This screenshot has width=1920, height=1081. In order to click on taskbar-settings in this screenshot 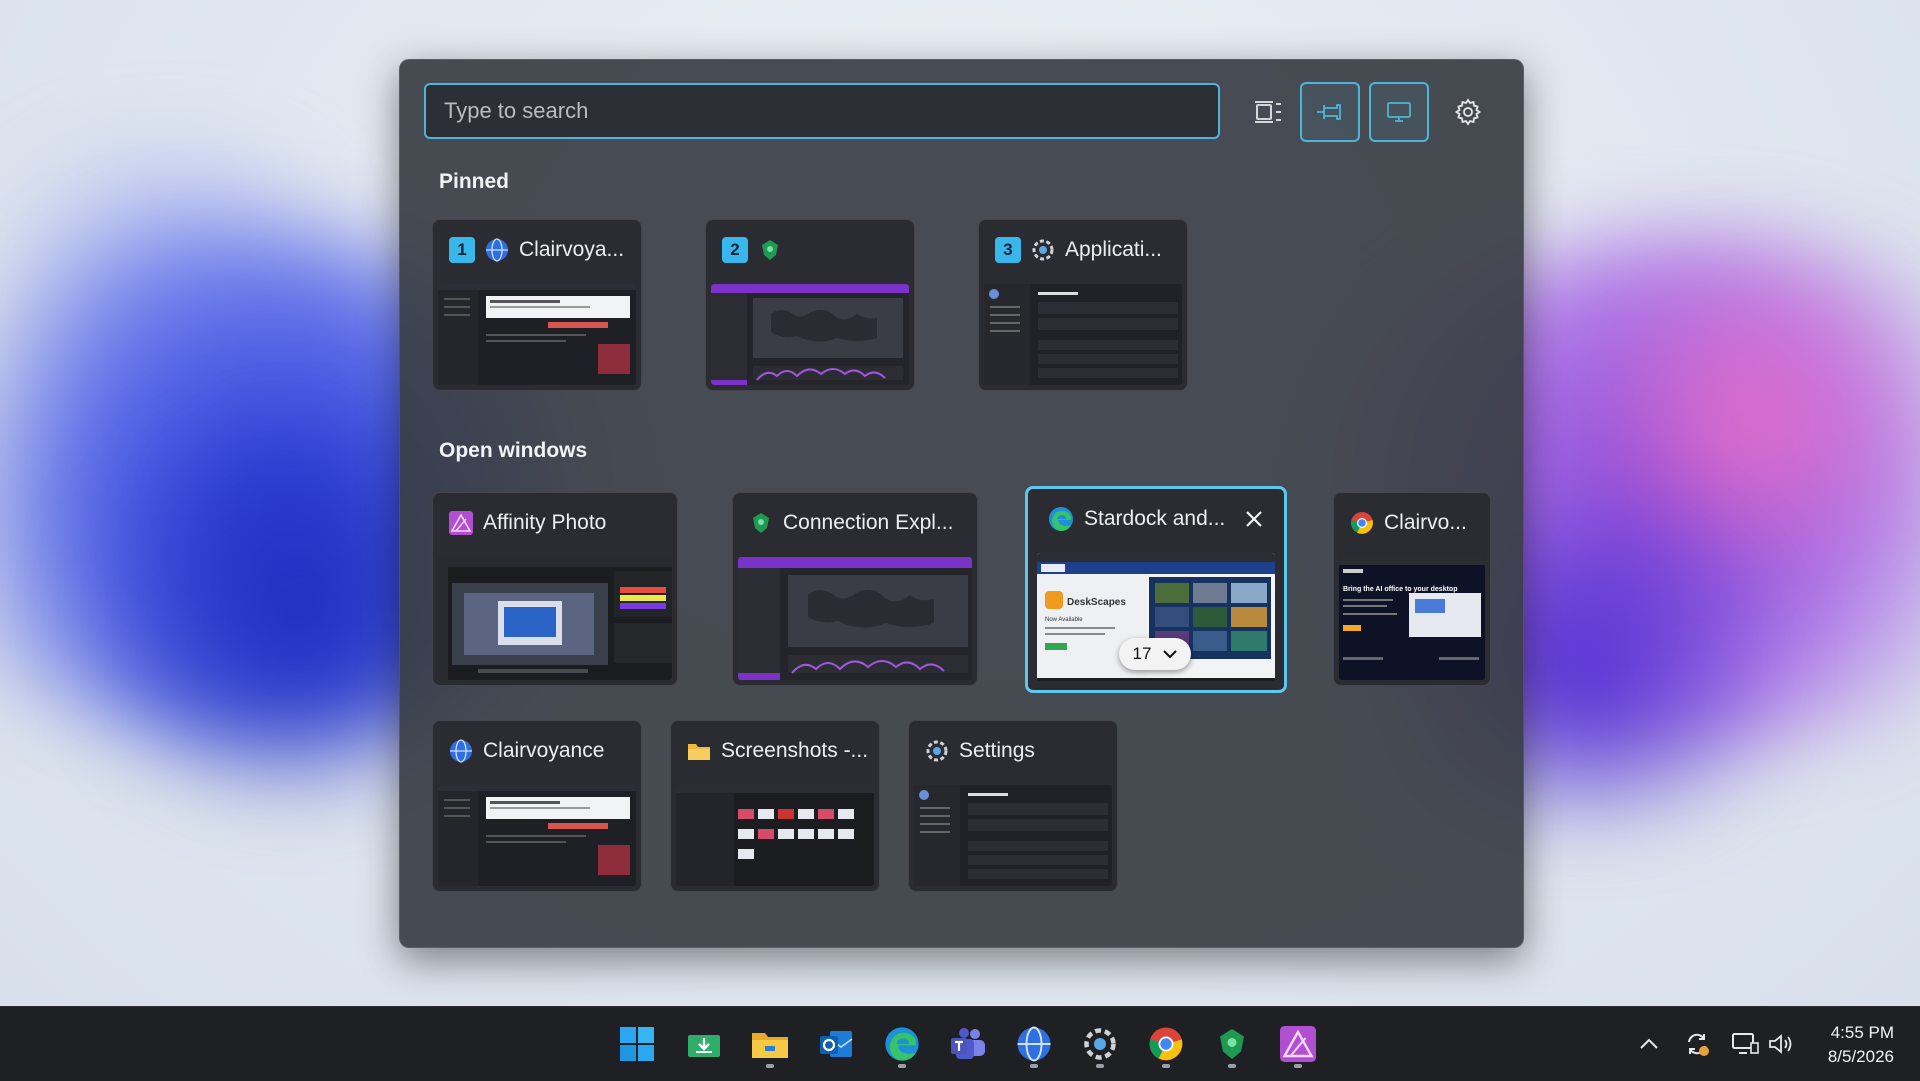, I will do `click(1100, 1044)`.